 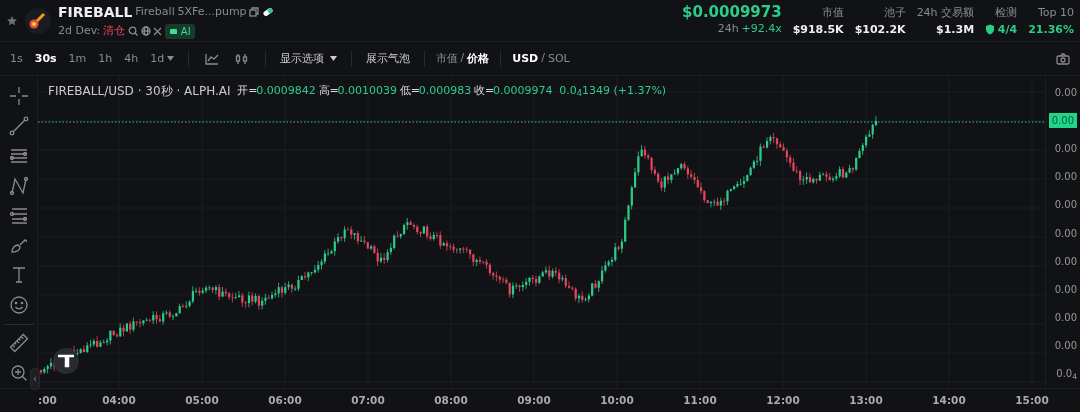 What do you see at coordinates (367, 90) in the screenshot?
I see `ohlc-value: 0.0010039` at bounding box center [367, 90].